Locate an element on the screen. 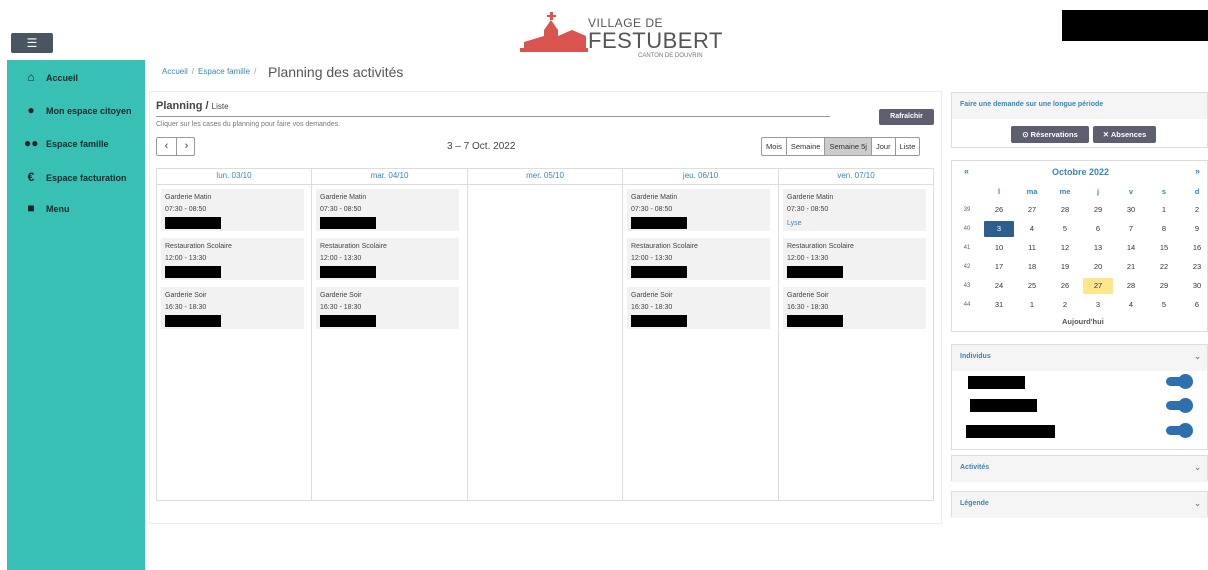 Image resolution: width=1208 pixels, height=570 pixels. calendar-day: 12 is located at coordinates (1065, 248).